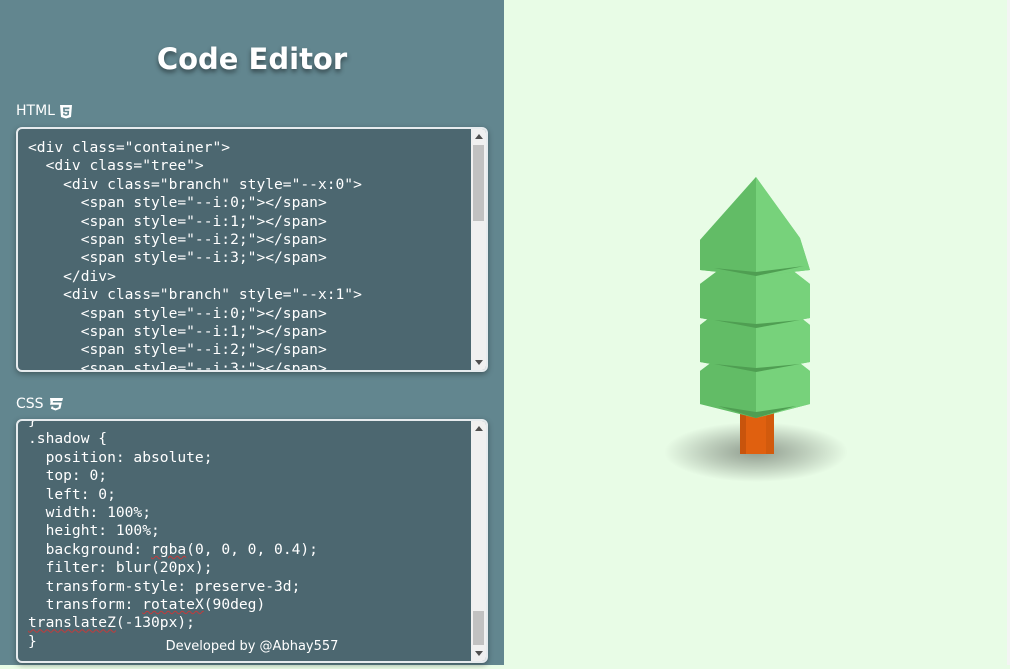 This screenshot has height=669, width=1010. Describe the element at coordinates (120, 567) in the screenshot. I see `code-line: filter: blur(20px);` at that location.